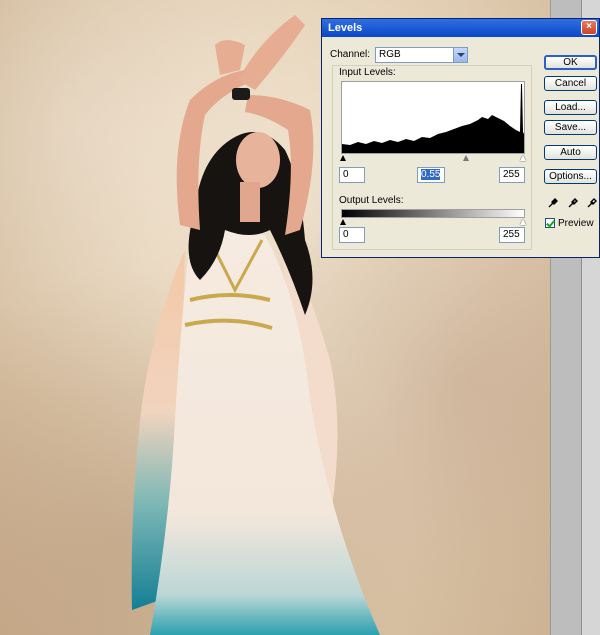 The width and height of the screenshot is (600, 635). What do you see at coordinates (433, 213) in the screenshot?
I see `output-gradient` at bounding box center [433, 213].